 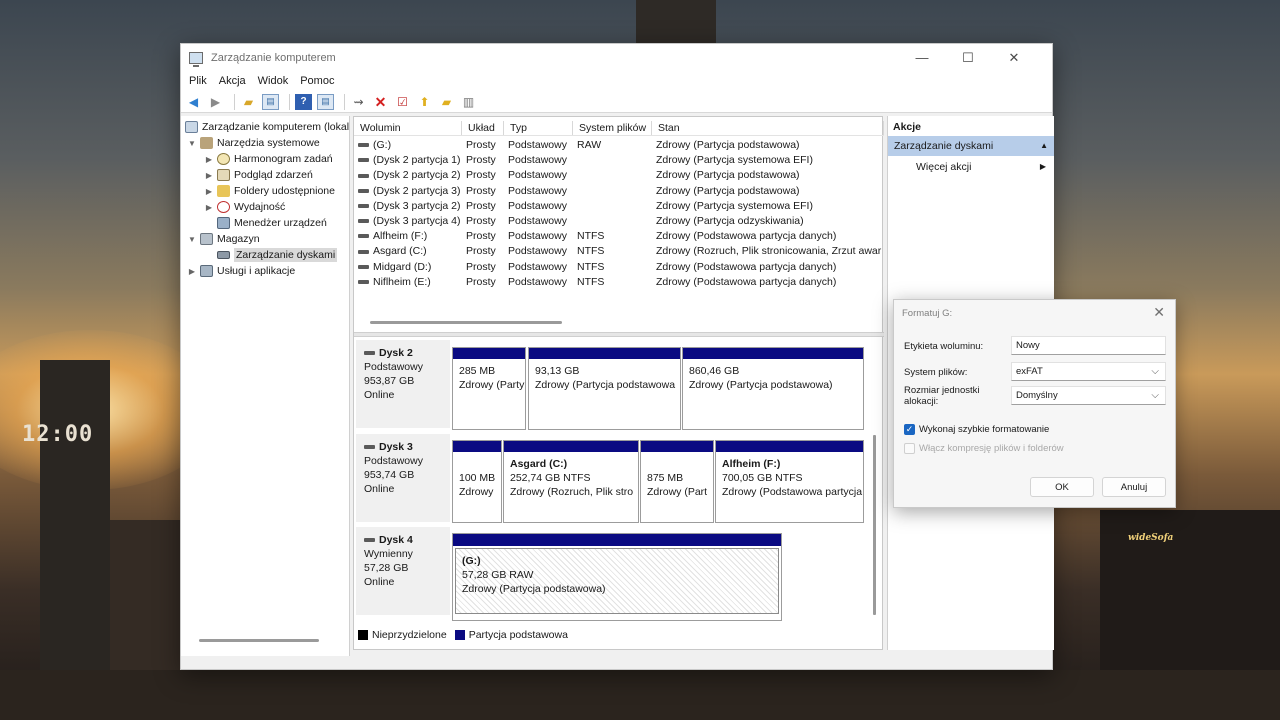 What do you see at coordinates (677, 481) in the screenshot?
I see `partition-block: 875 MB Zdrowy (Part` at bounding box center [677, 481].